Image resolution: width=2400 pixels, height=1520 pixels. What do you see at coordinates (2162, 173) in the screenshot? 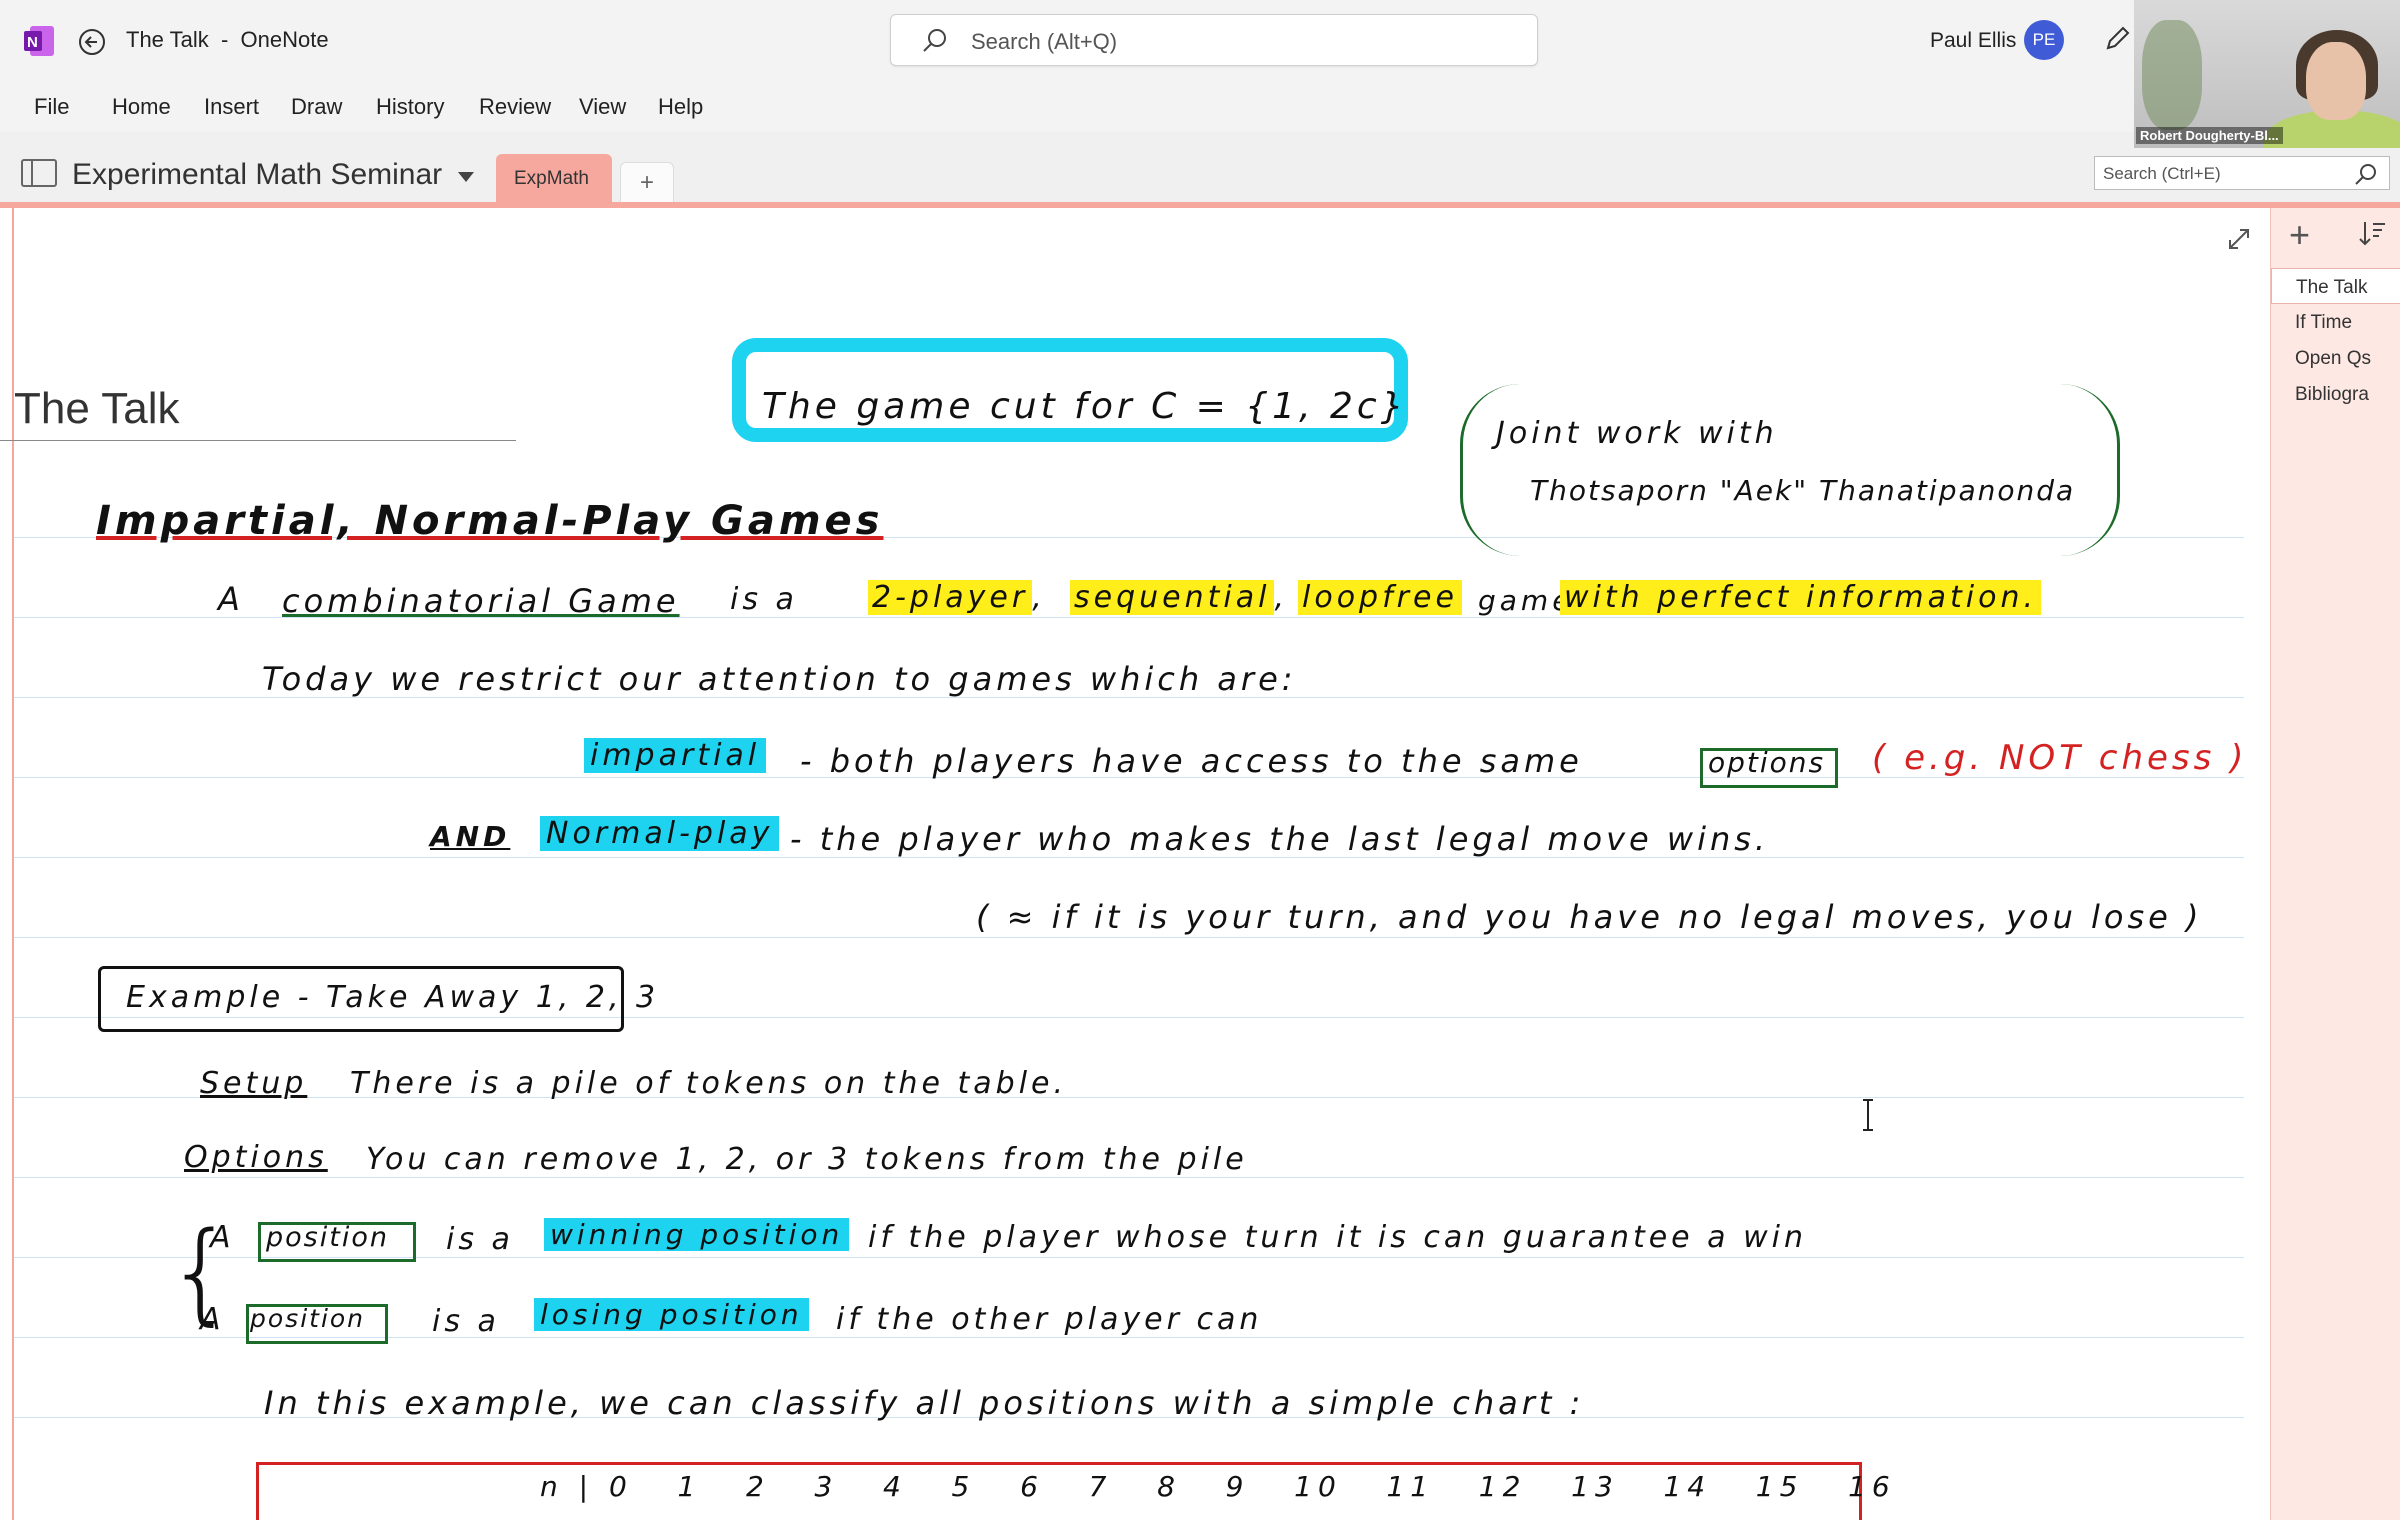
I see `page-search-placeholder: Search (Ctrl+E)` at bounding box center [2162, 173].